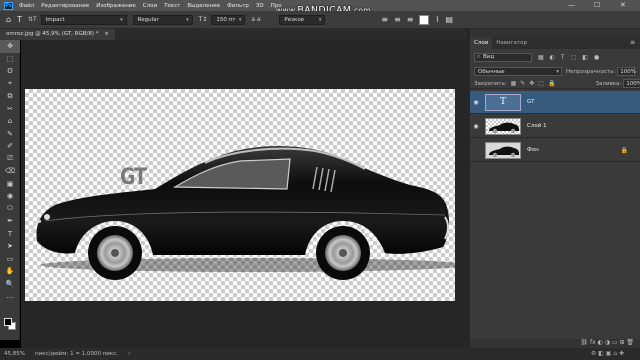 This screenshot has width=640, height=360. What do you see at coordinates (238, 6) in the screenshot?
I see `menu-filter: Фильтр` at bounding box center [238, 6].